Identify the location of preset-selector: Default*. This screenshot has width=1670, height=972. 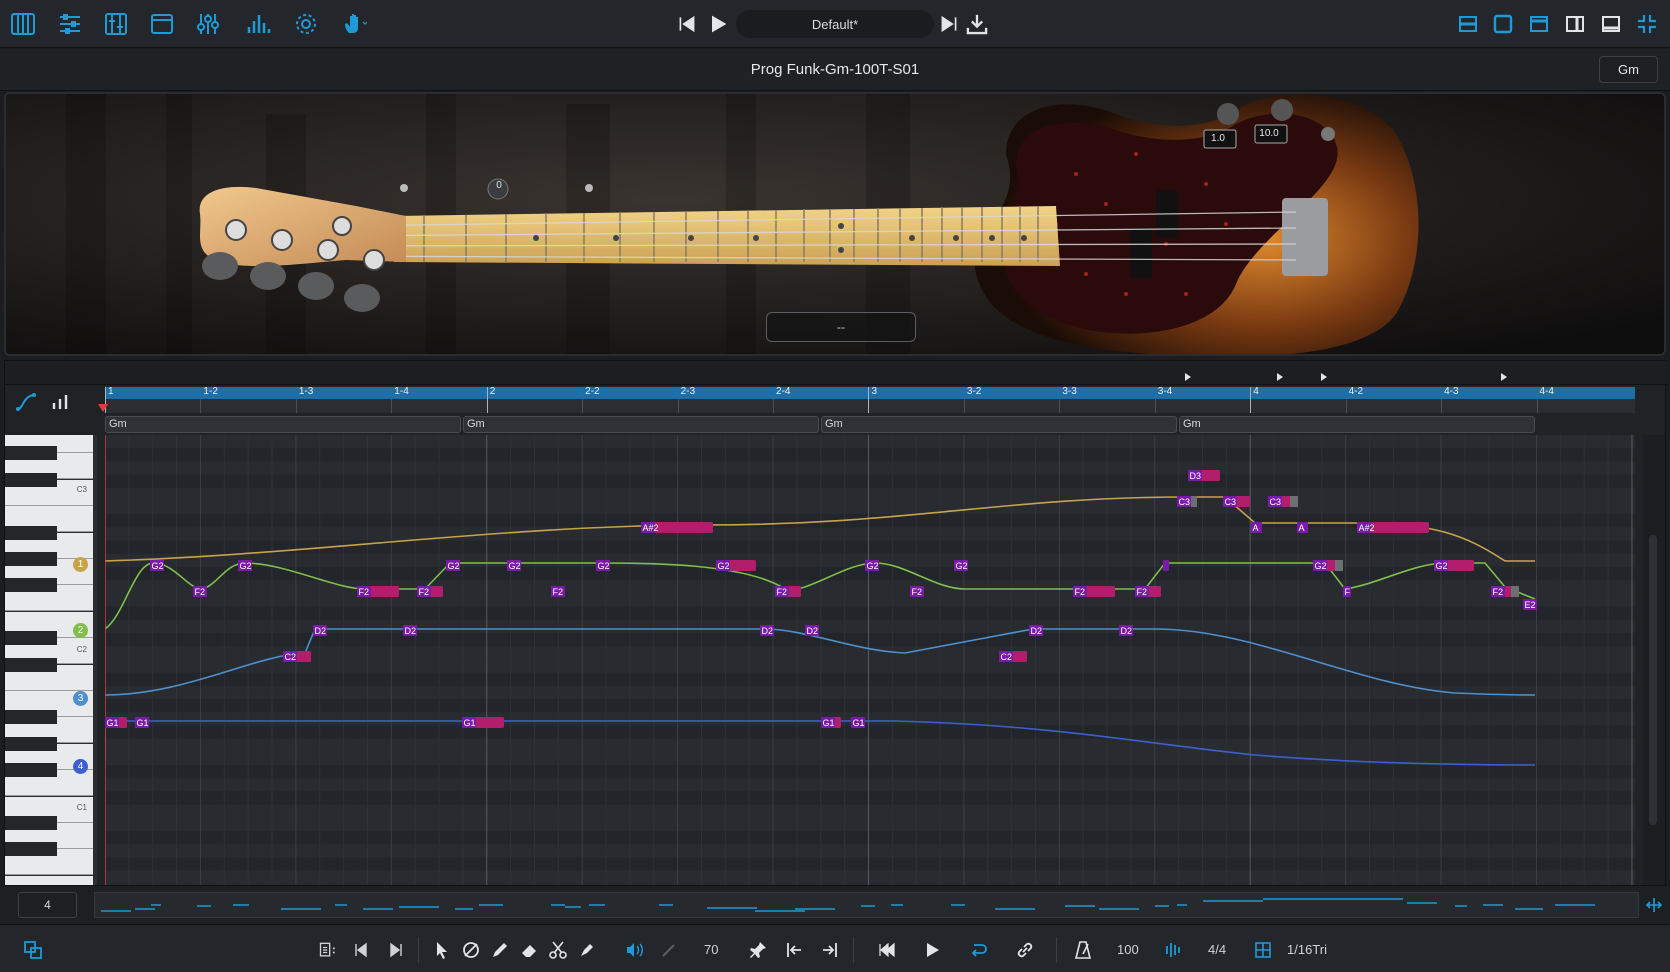
(835, 24).